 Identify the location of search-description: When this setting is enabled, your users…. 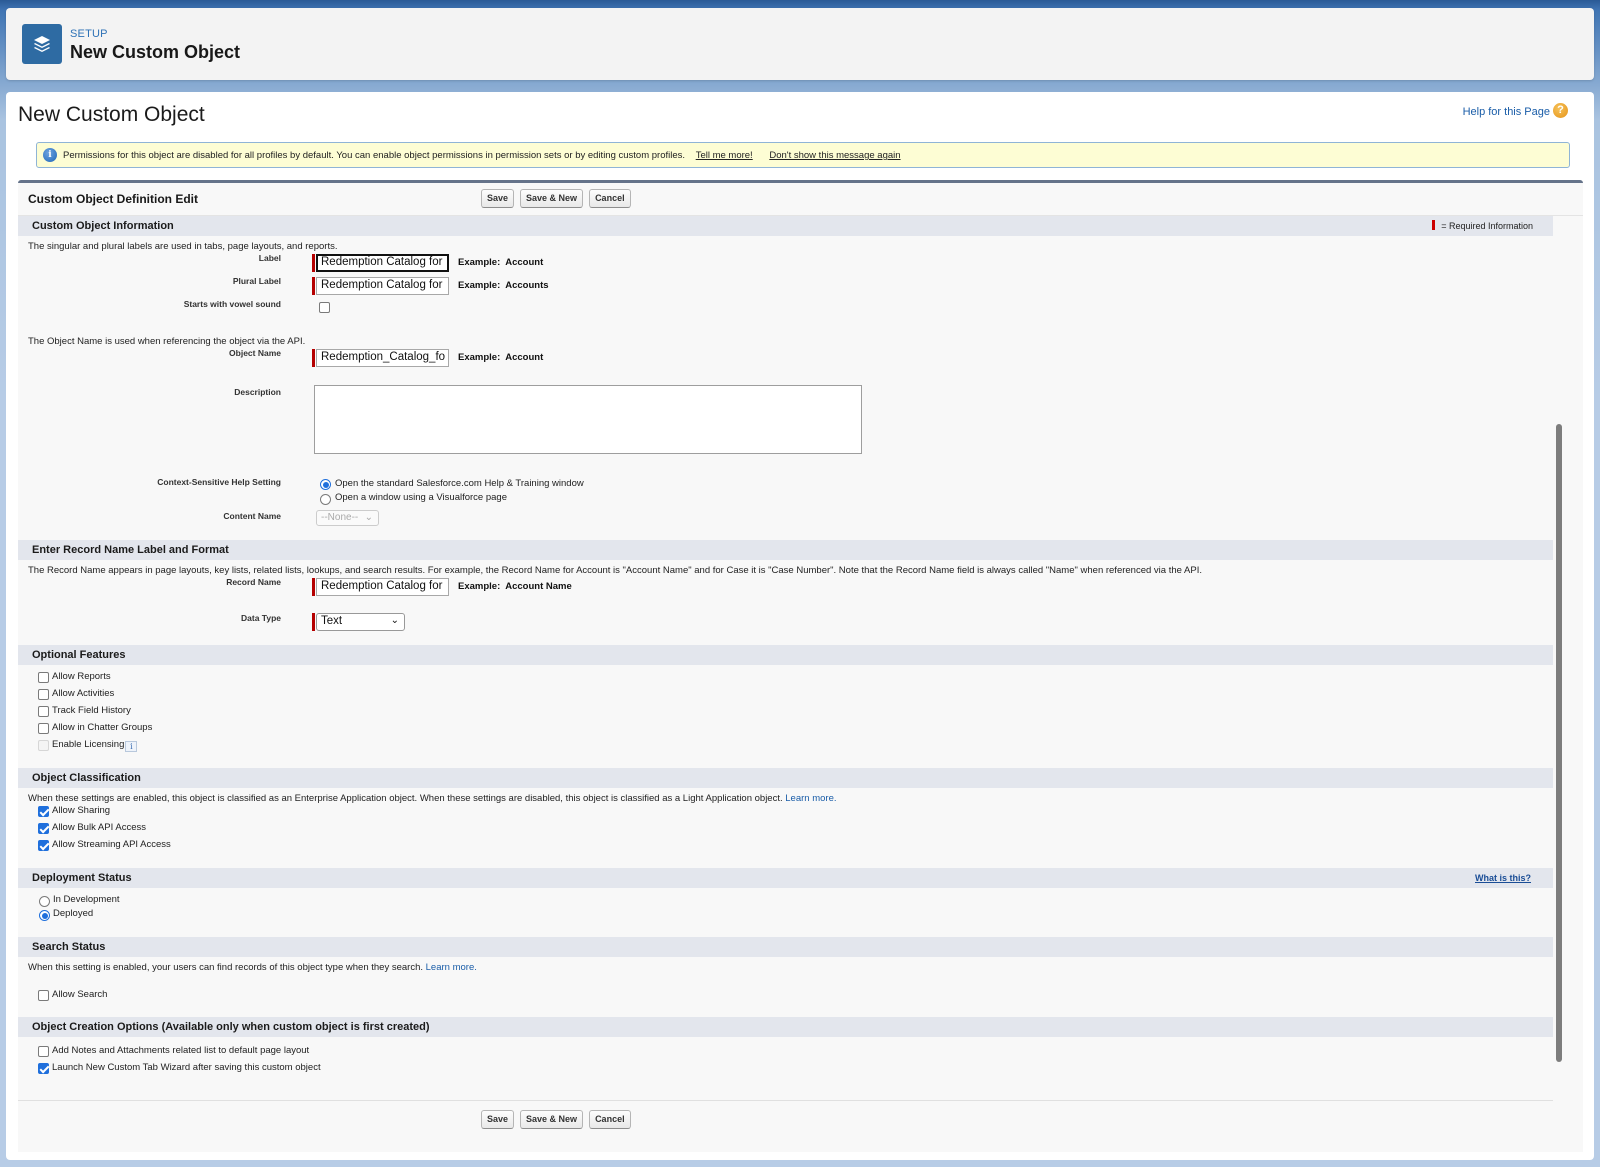
(252, 967).